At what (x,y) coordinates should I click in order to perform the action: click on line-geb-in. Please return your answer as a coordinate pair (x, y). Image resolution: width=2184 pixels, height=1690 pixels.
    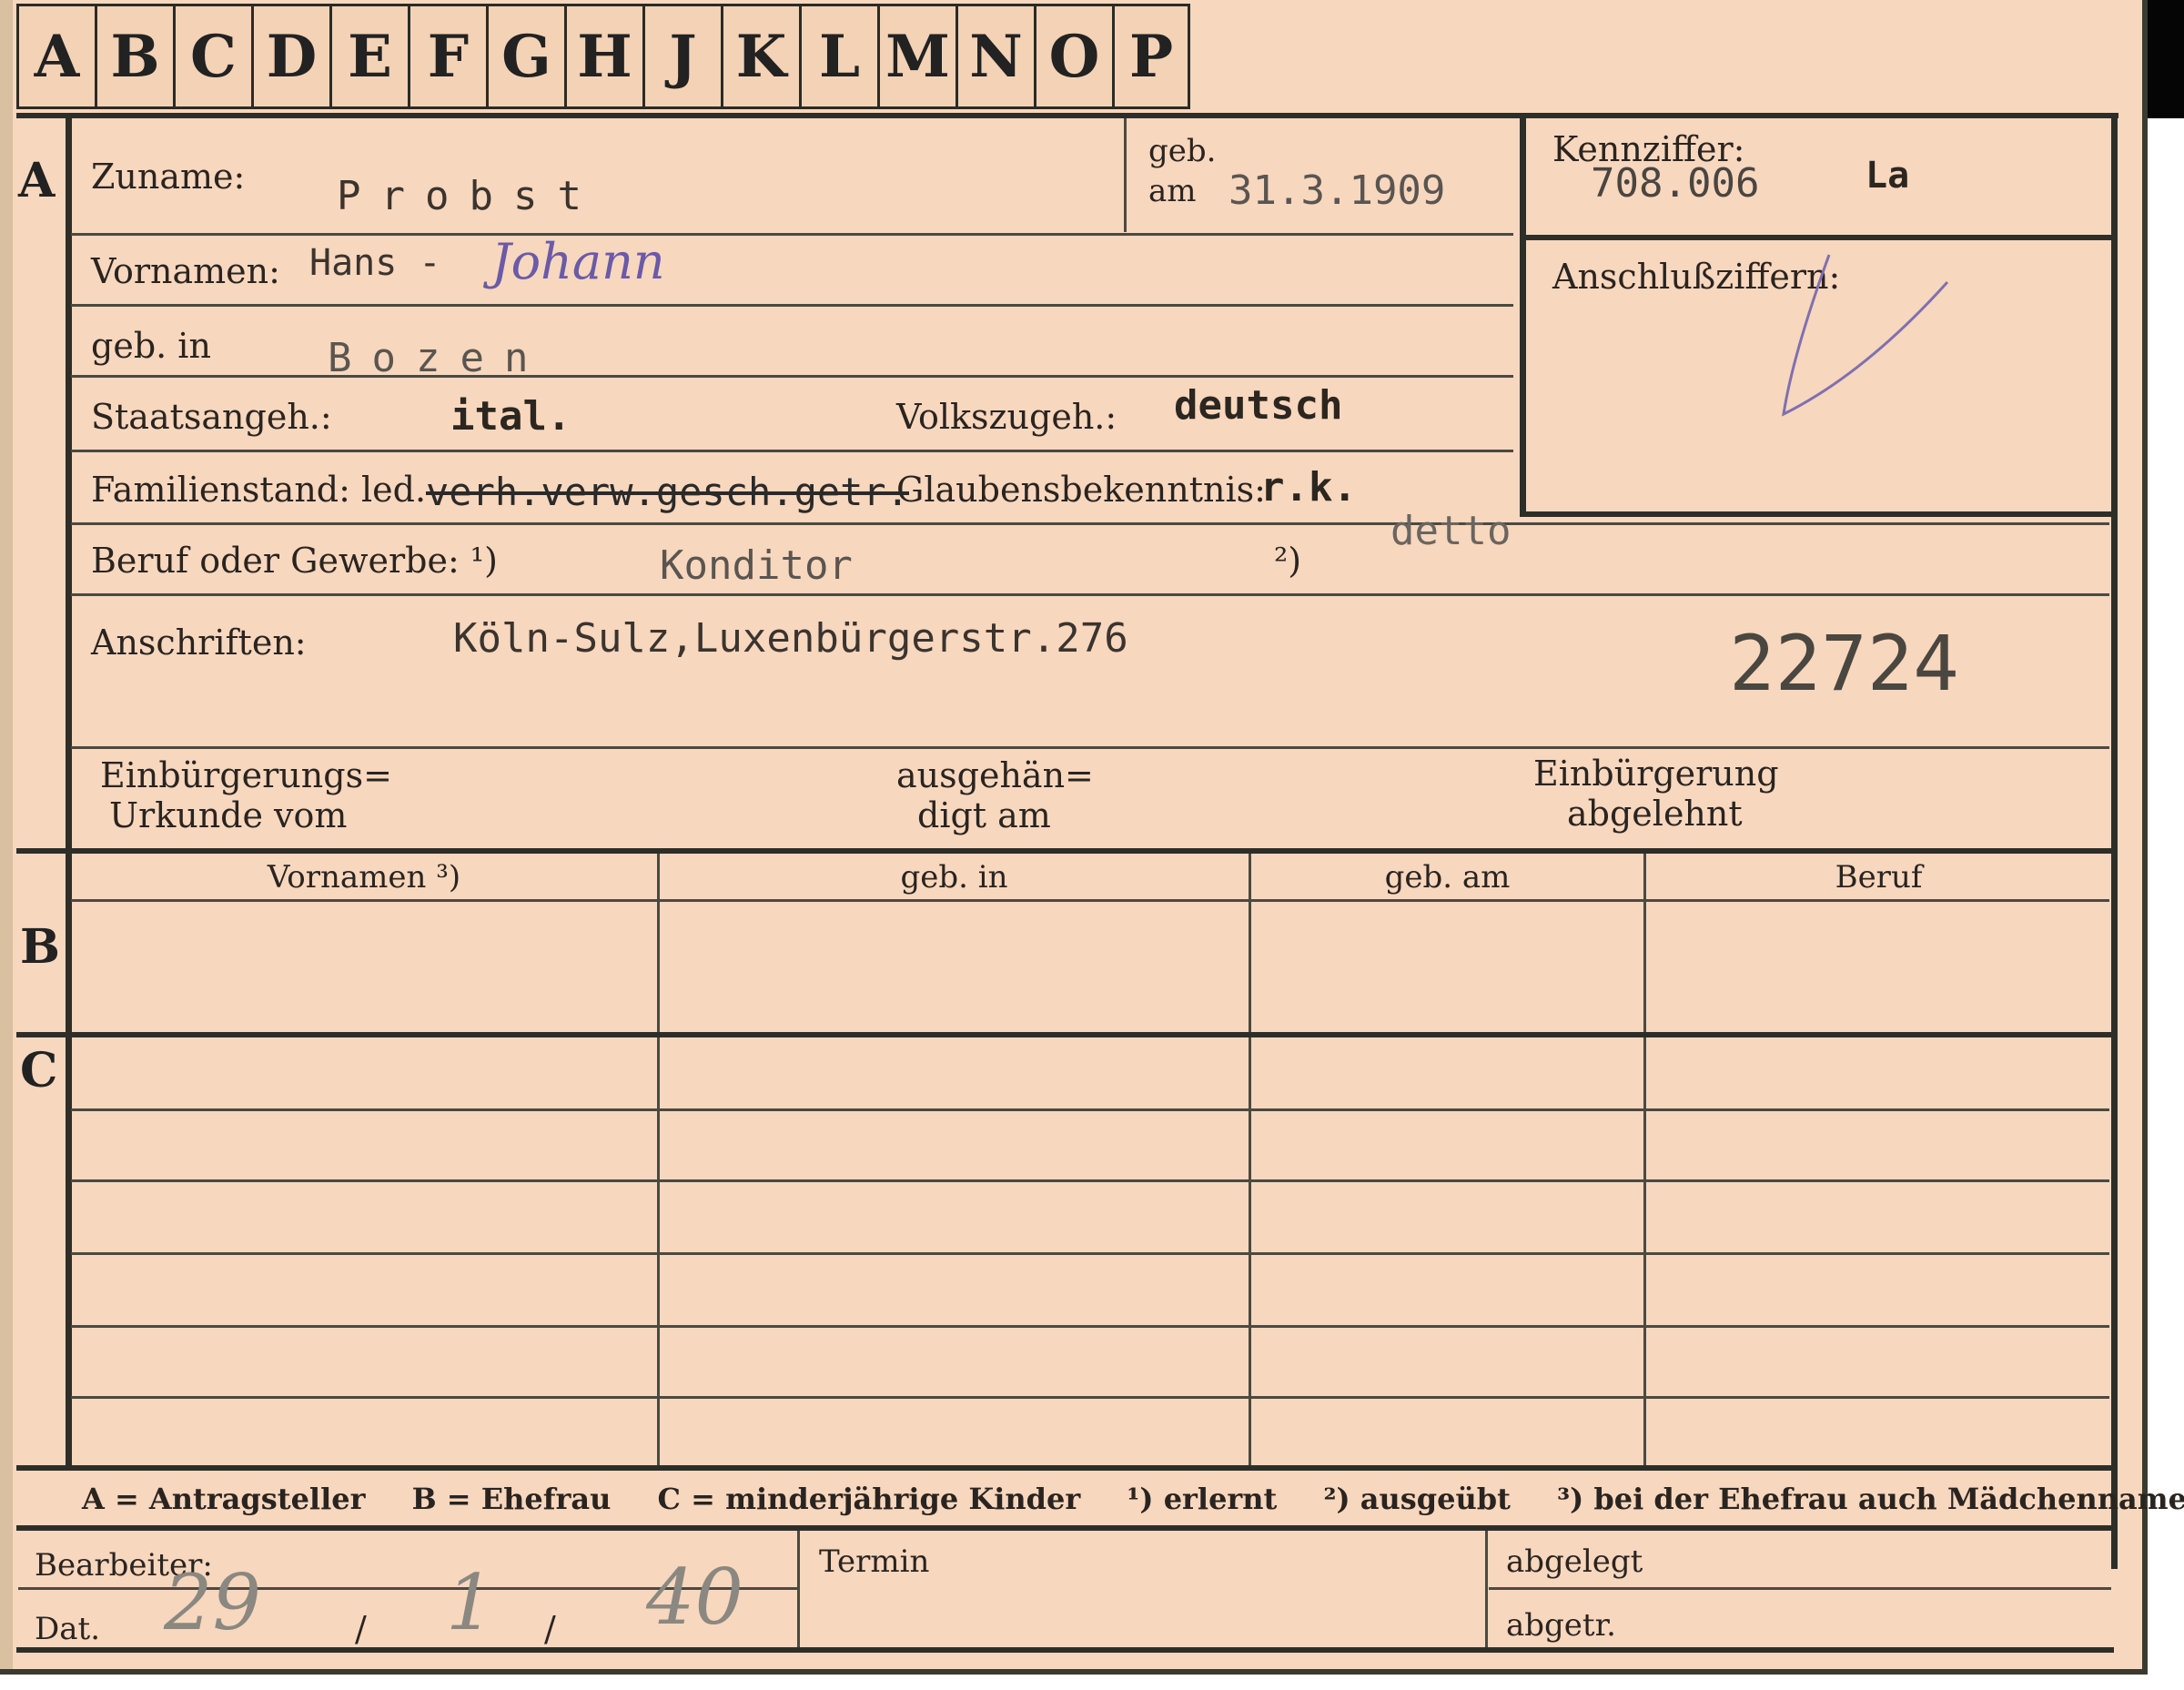
    Looking at the image, I should click on (792, 376).